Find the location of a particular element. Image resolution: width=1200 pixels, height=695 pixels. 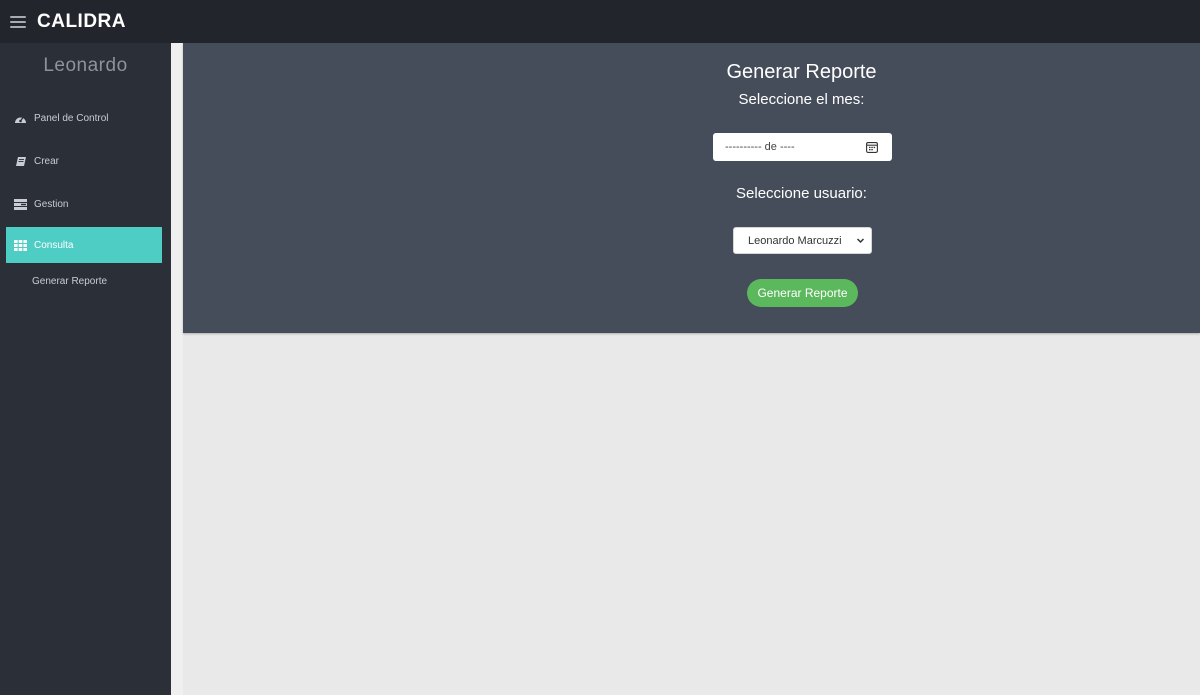

menu-icon is located at coordinates (18, 21).